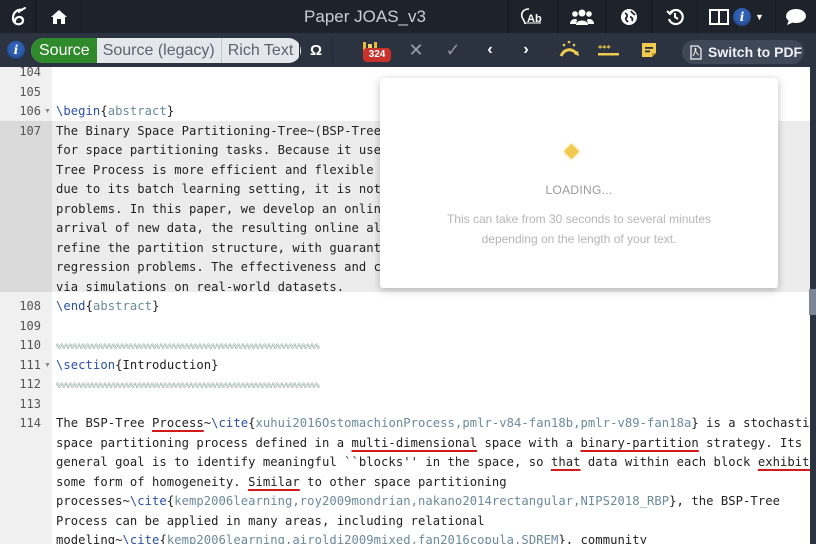 The image size is (816, 544). I want to click on home-icon, so click(58, 16).